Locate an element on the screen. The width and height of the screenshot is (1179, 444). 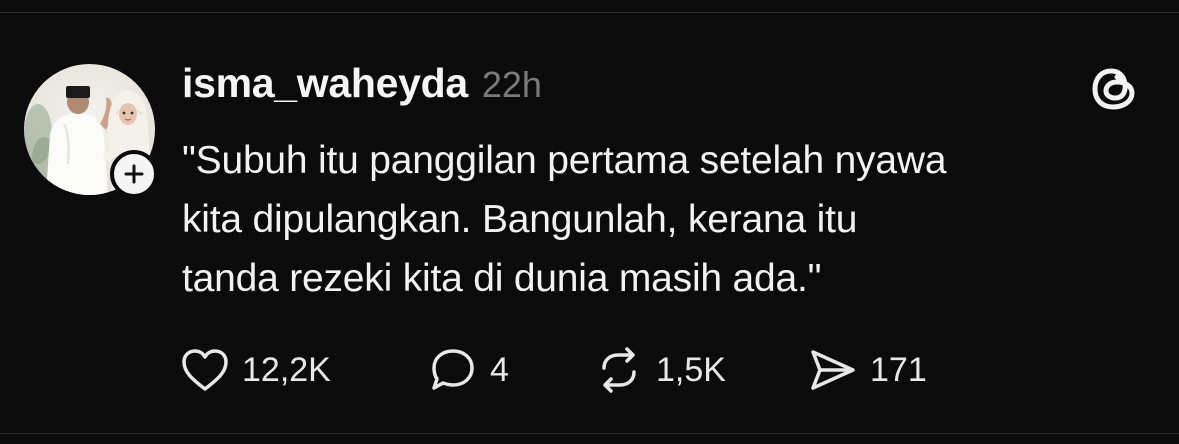
send-icon is located at coordinates (833, 370).